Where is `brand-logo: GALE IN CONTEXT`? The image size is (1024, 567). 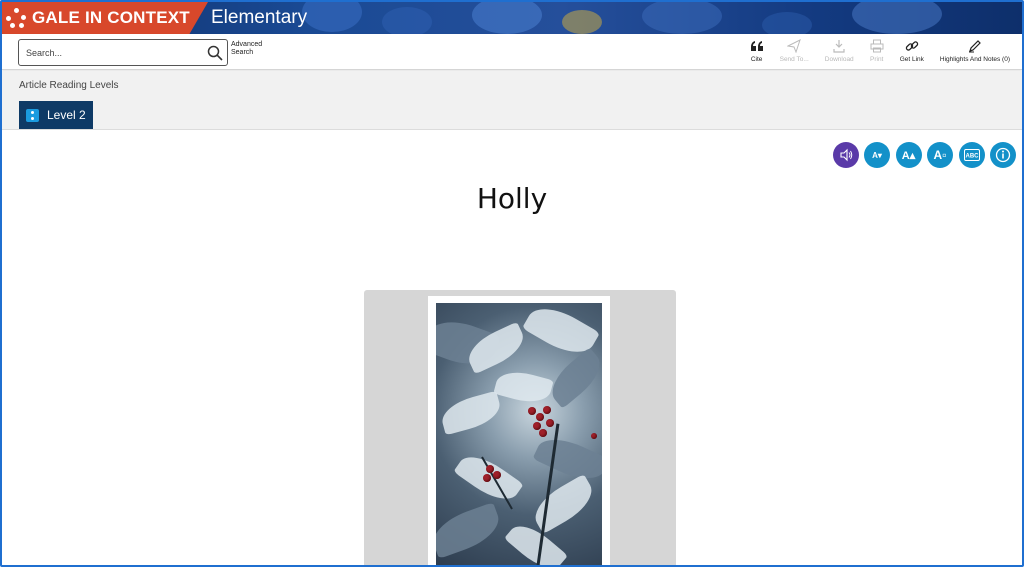
brand-logo: GALE IN CONTEXT is located at coordinates (105, 18).